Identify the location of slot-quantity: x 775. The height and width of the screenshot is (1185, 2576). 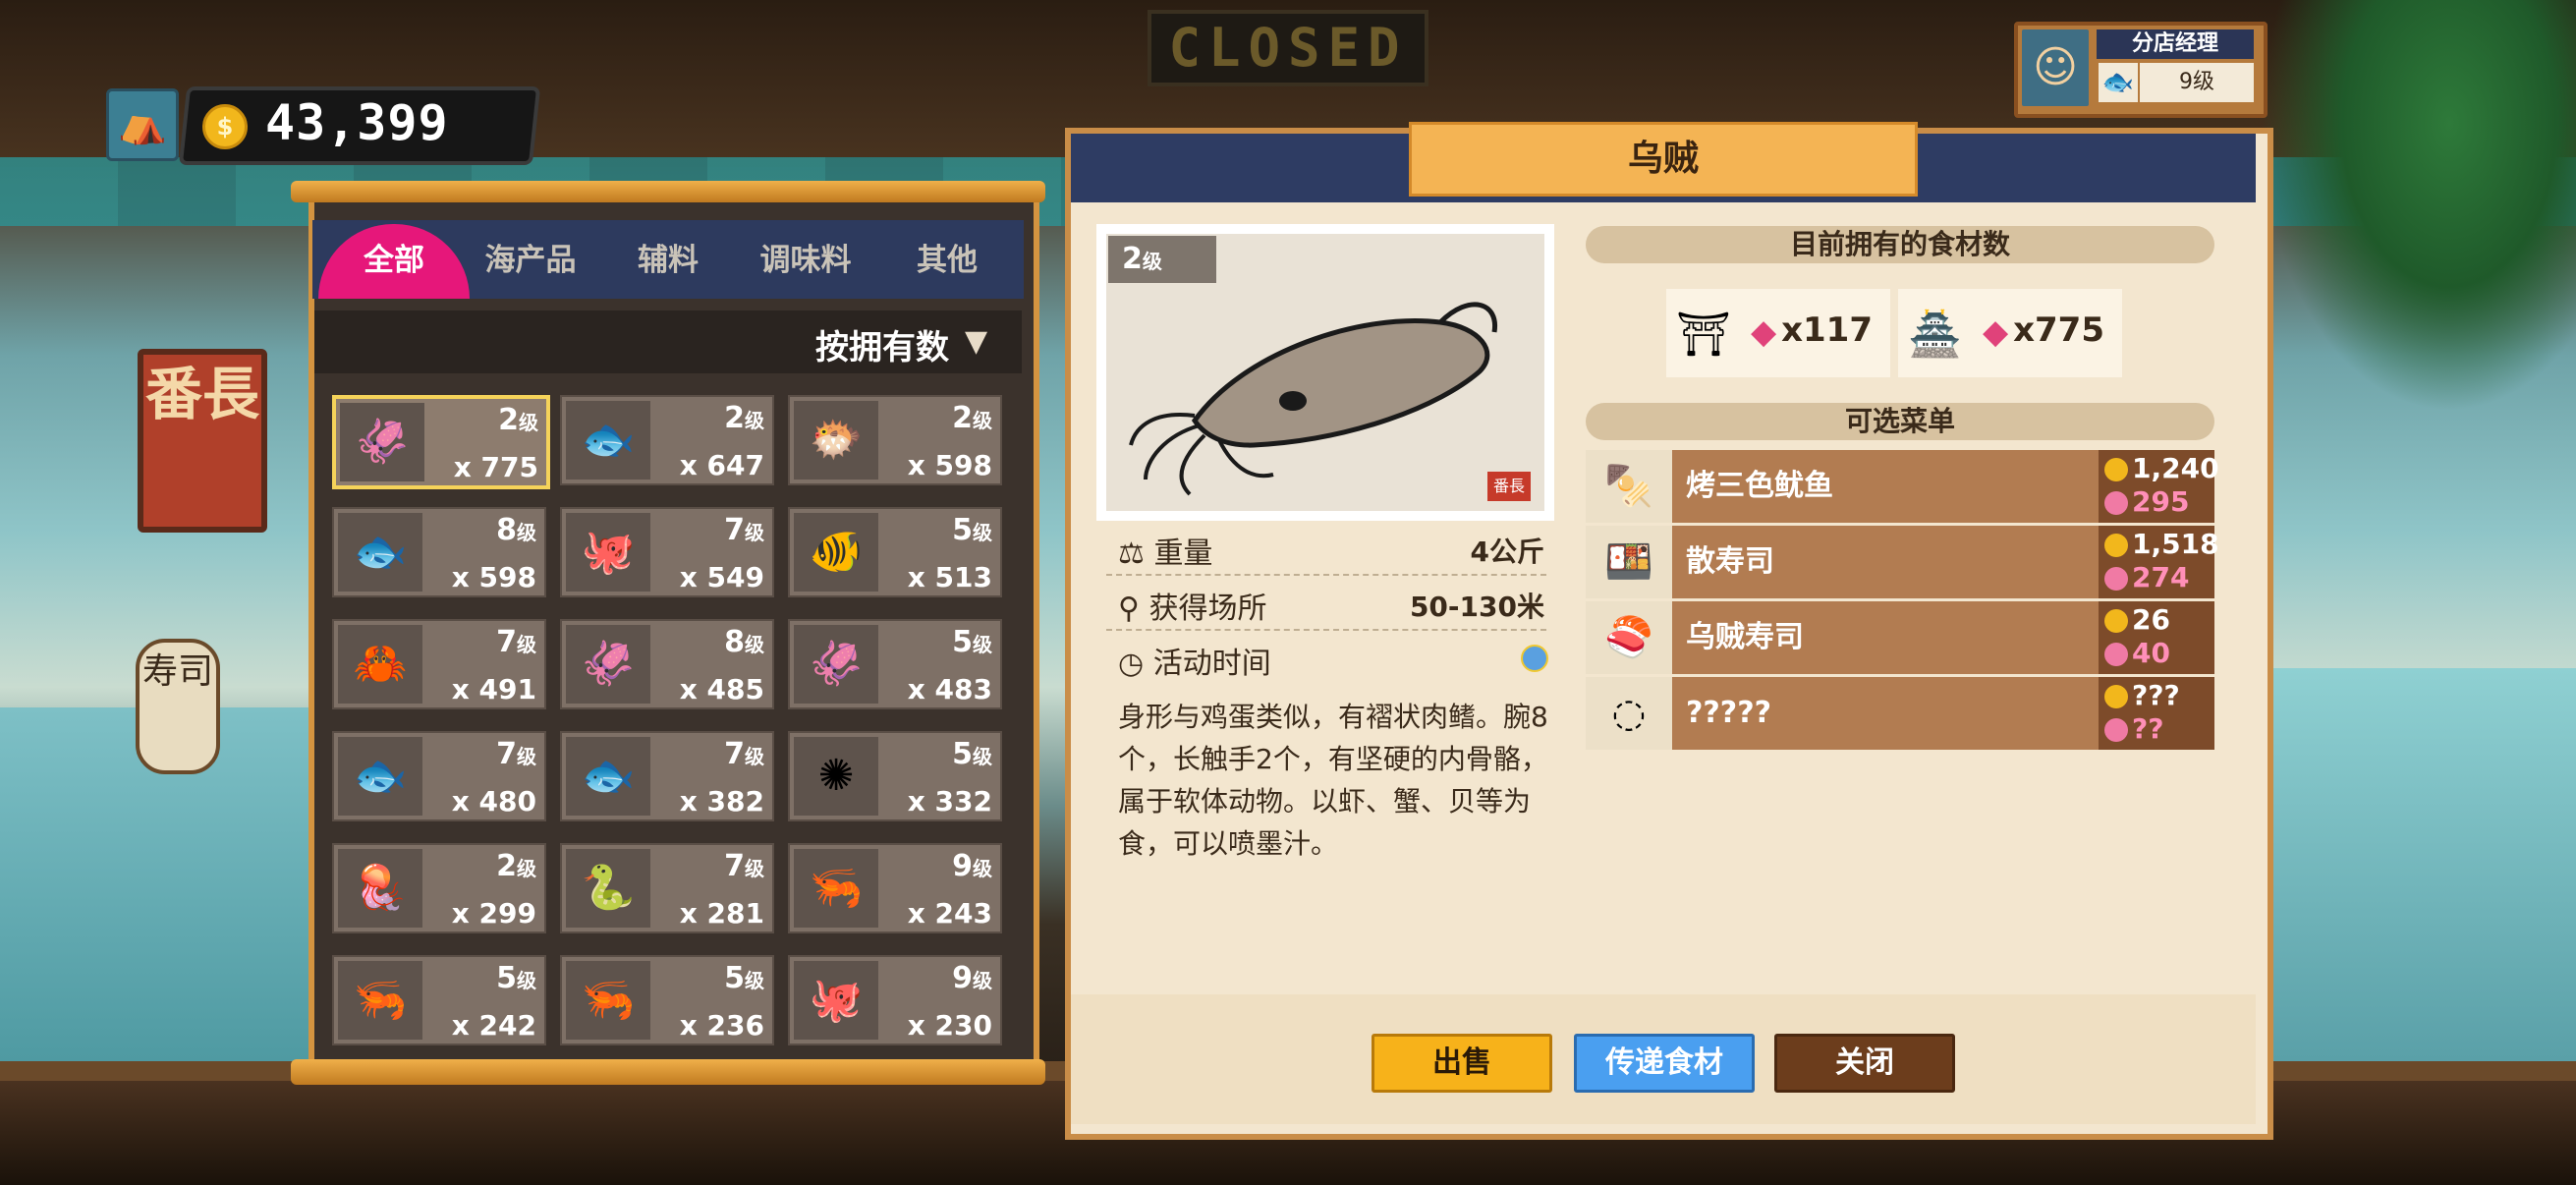
(495, 467).